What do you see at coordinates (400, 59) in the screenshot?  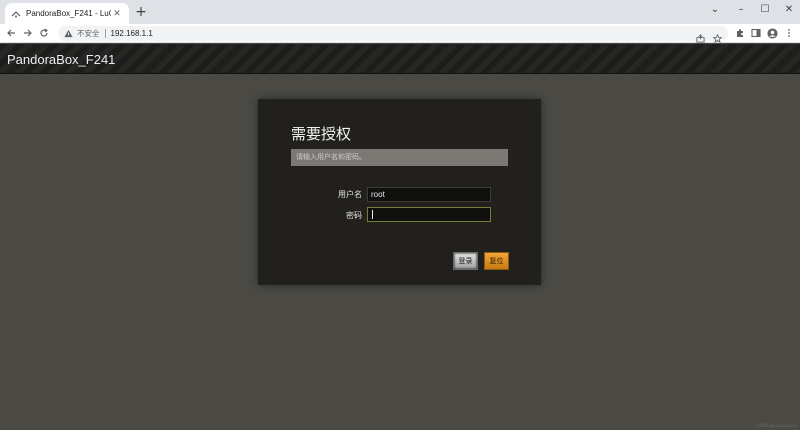 I see `luci-header: PandoraBox_F241` at bounding box center [400, 59].